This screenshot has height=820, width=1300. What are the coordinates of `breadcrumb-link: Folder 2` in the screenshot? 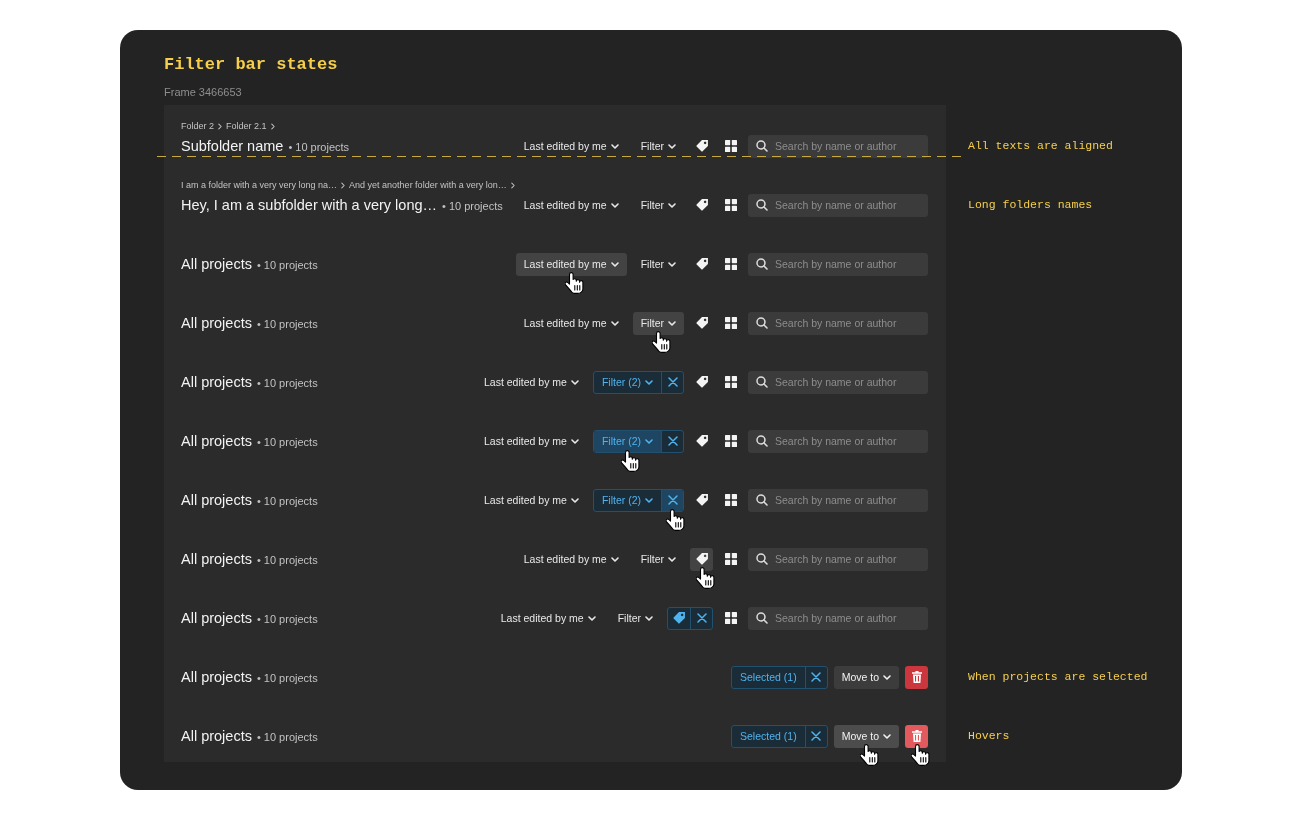 It's located at (198, 126).